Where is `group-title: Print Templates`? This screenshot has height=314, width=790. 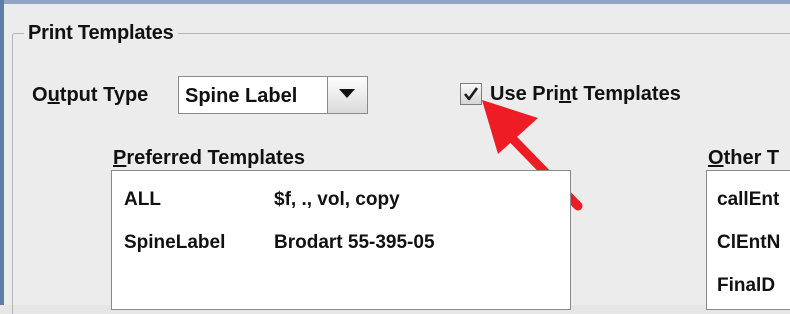 group-title: Print Templates is located at coordinates (101, 33).